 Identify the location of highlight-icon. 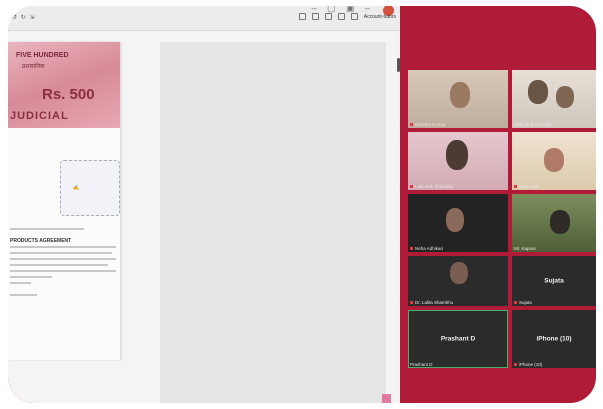
(328, 16).